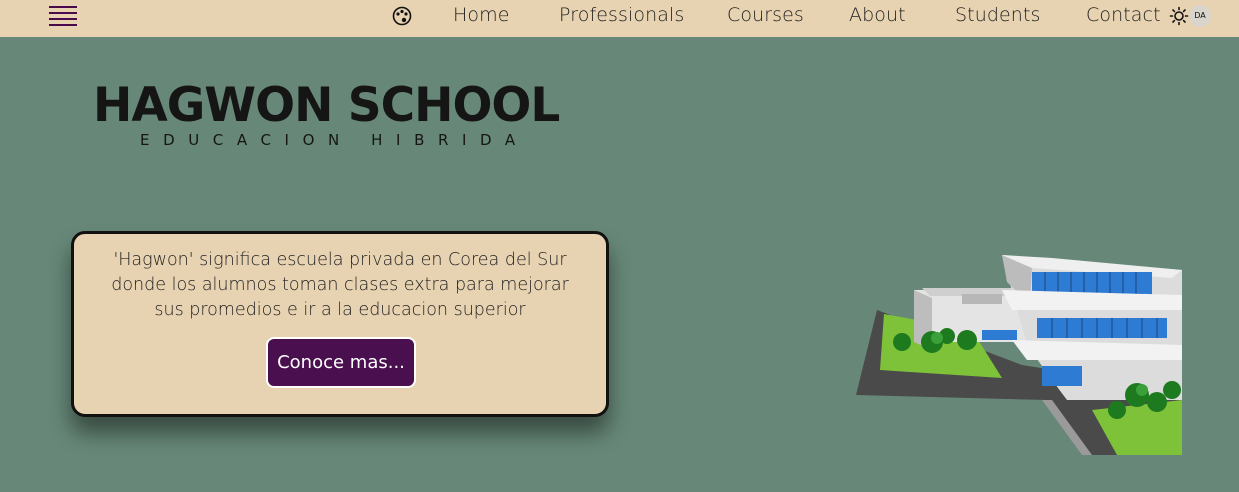 Image resolution: width=1239 pixels, height=492 pixels. Describe the element at coordinates (1179, 16) in the screenshot. I see `sun-icon` at that location.